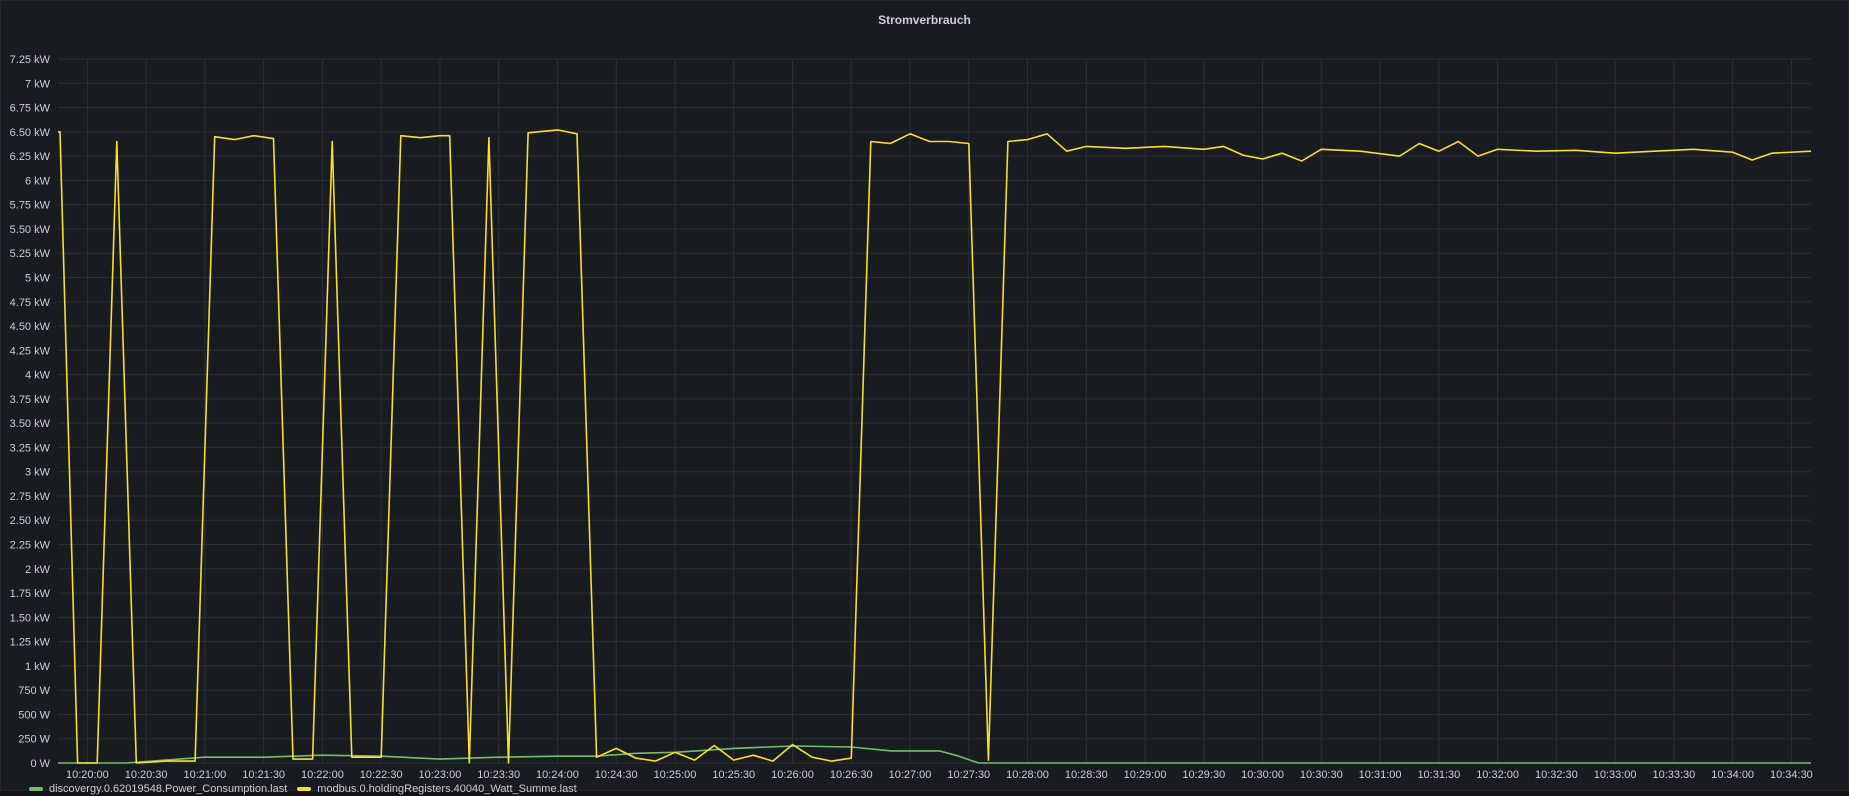 The height and width of the screenshot is (796, 1849). I want to click on y-tick-label: 4.50 kW, so click(30, 327).